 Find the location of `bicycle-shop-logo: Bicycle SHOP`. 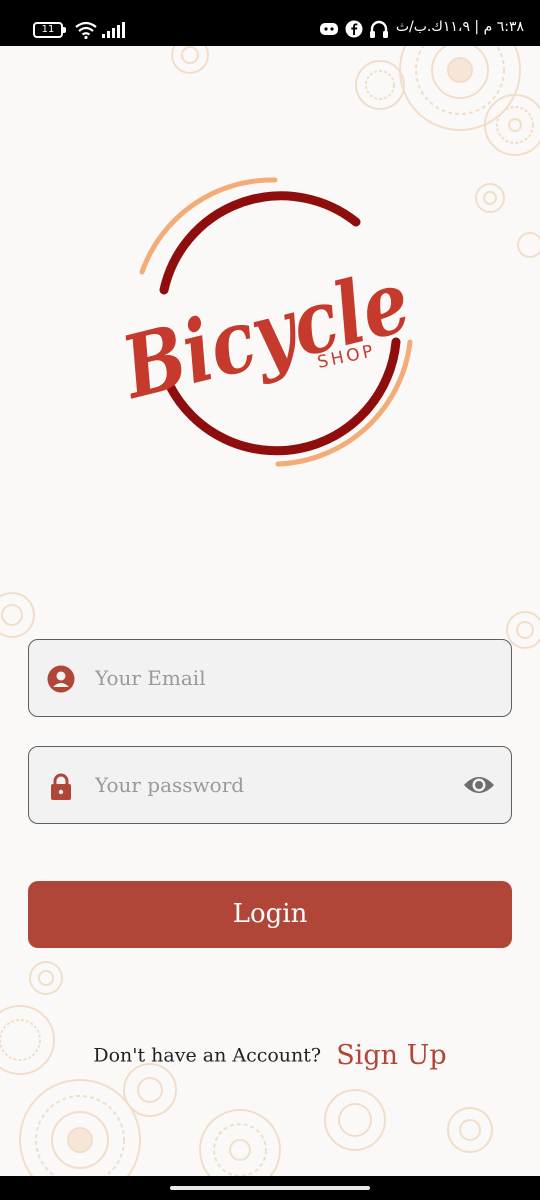

bicycle-shop-logo: Bicycle SHOP is located at coordinates (268, 322).